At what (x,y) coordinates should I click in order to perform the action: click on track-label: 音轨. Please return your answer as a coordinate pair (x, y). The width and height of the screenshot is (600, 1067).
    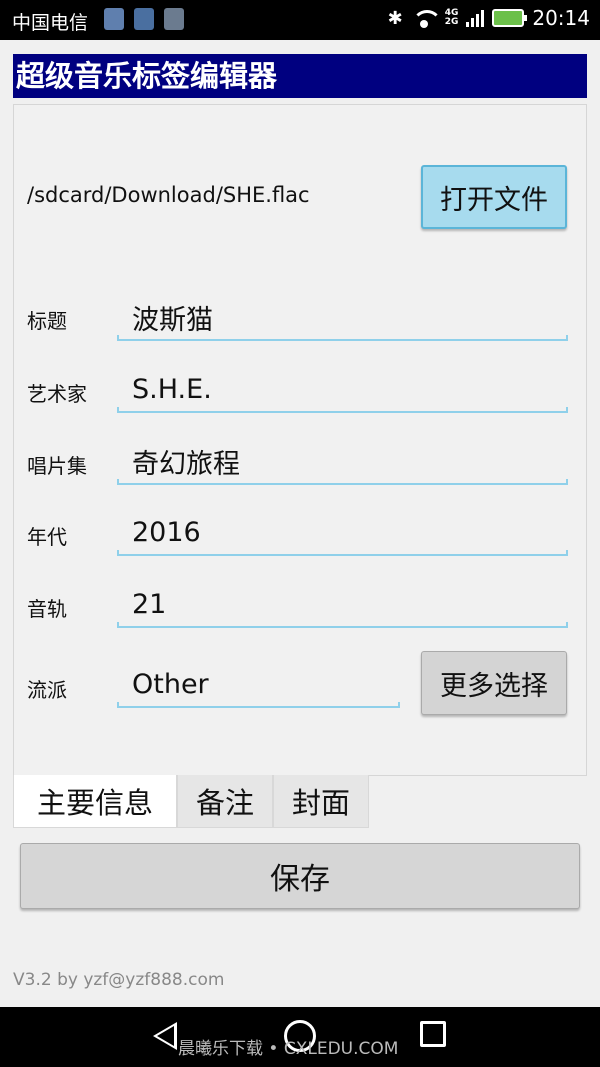
    Looking at the image, I should click on (47, 609).